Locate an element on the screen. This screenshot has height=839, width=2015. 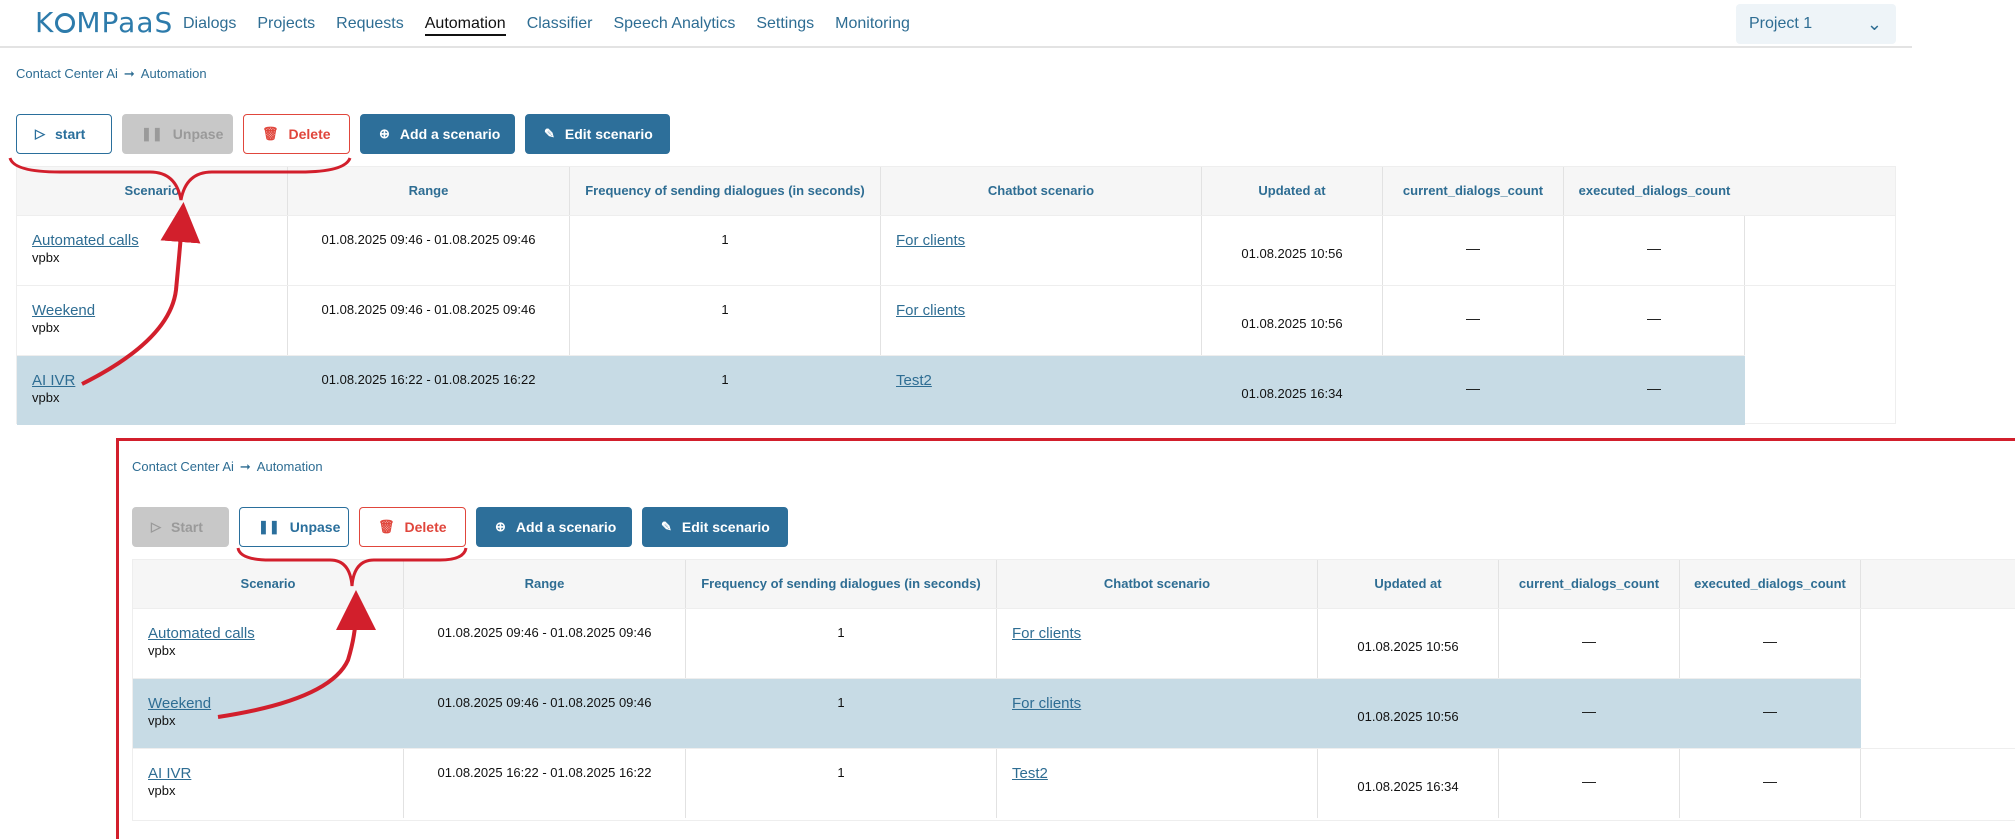
cell-scenario: Automated calls vpbx is located at coordinates (152, 250).